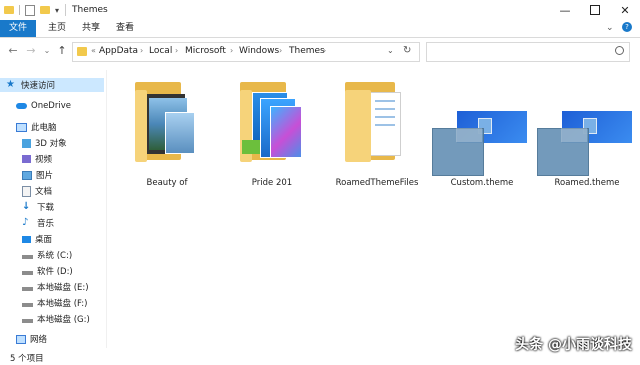  What do you see at coordinates (60, 127) in the screenshot?
I see `sidebar-item-this-pc: 此电脑` at bounding box center [60, 127].